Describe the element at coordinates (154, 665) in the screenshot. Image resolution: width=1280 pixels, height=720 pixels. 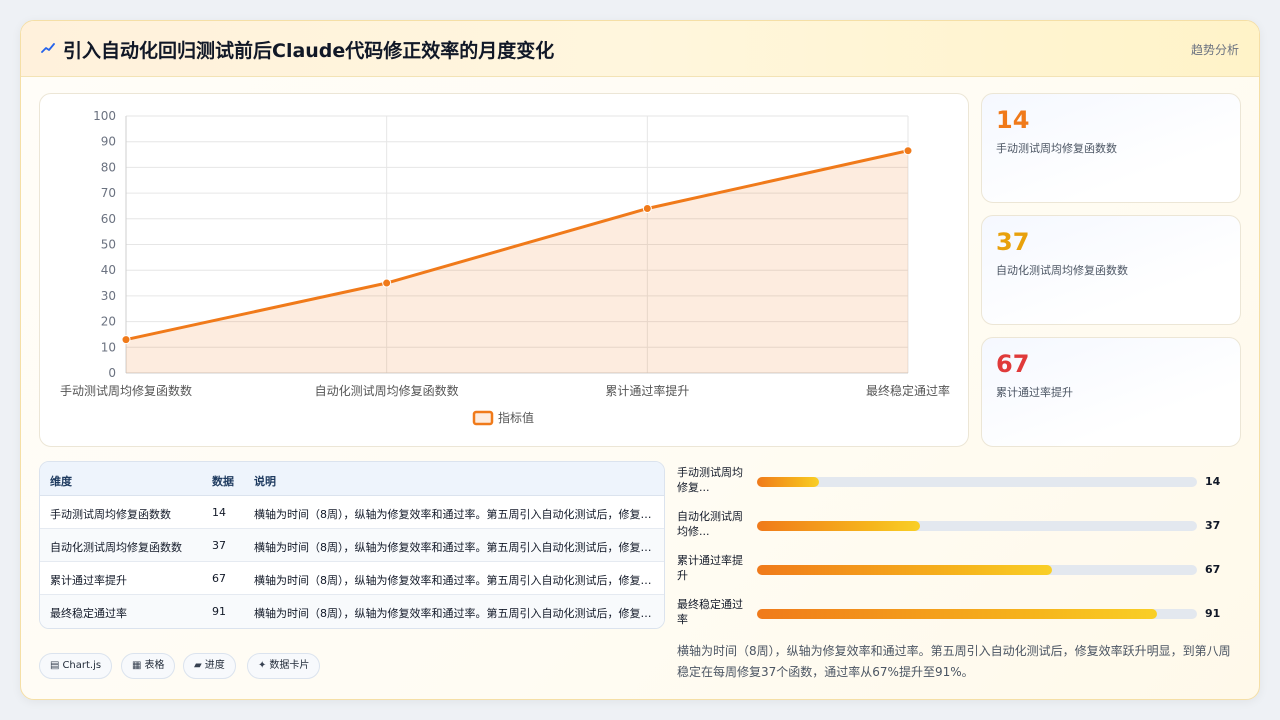
I see `chip-label: 表格` at that location.